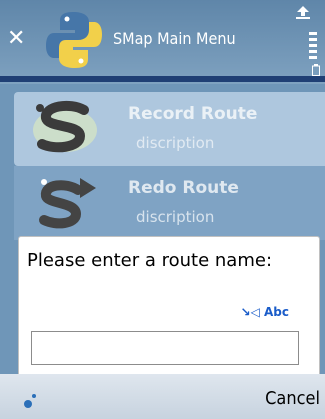 This screenshot has width=325, height=419. Describe the element at coordinates (74, 40) in the screenshot. I see `python-logo-icon` at that location.